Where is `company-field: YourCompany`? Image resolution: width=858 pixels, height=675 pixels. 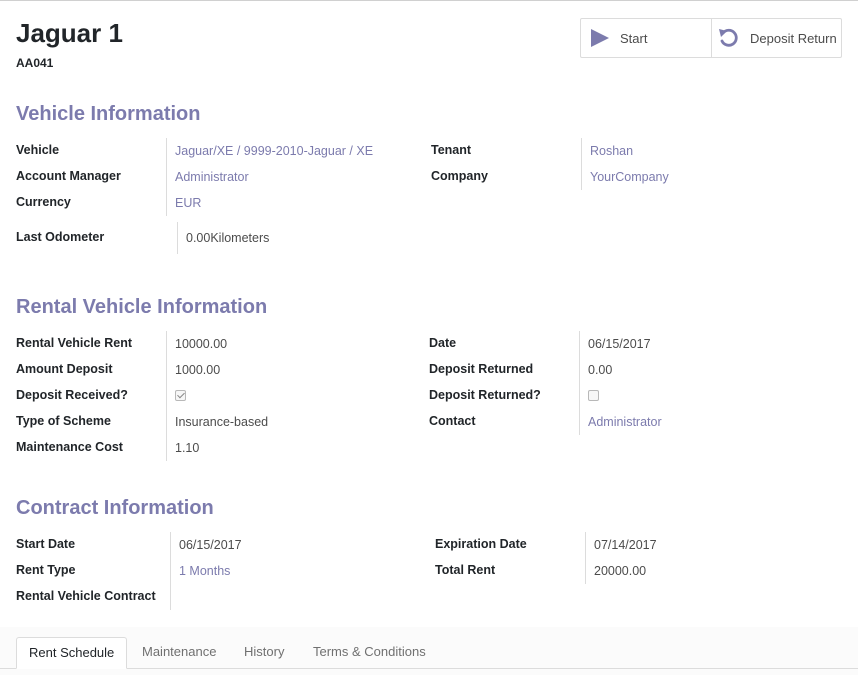
company-field: YourCompany is located at coordinates (625, 177).